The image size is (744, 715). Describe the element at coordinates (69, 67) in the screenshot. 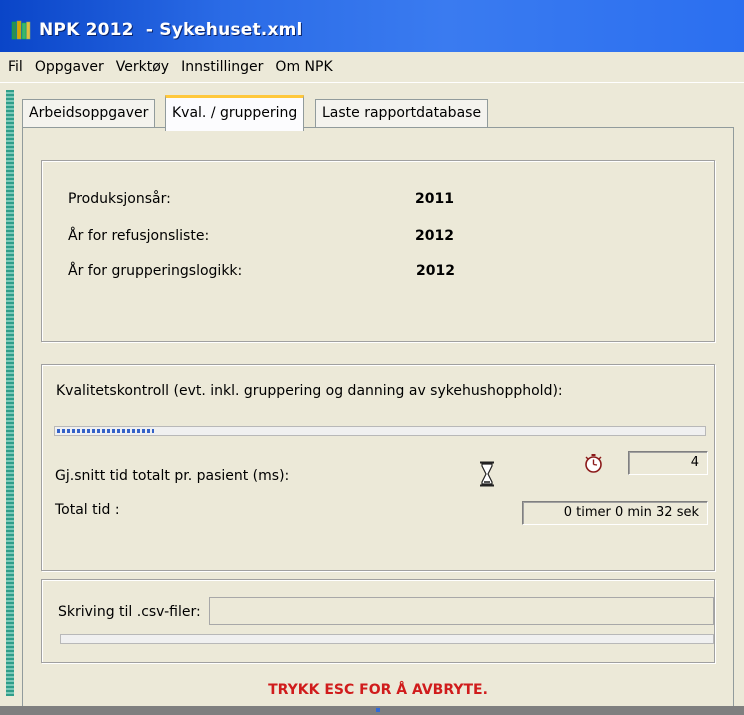

I see `menu-oppgaver: Oppgaver` at that location.